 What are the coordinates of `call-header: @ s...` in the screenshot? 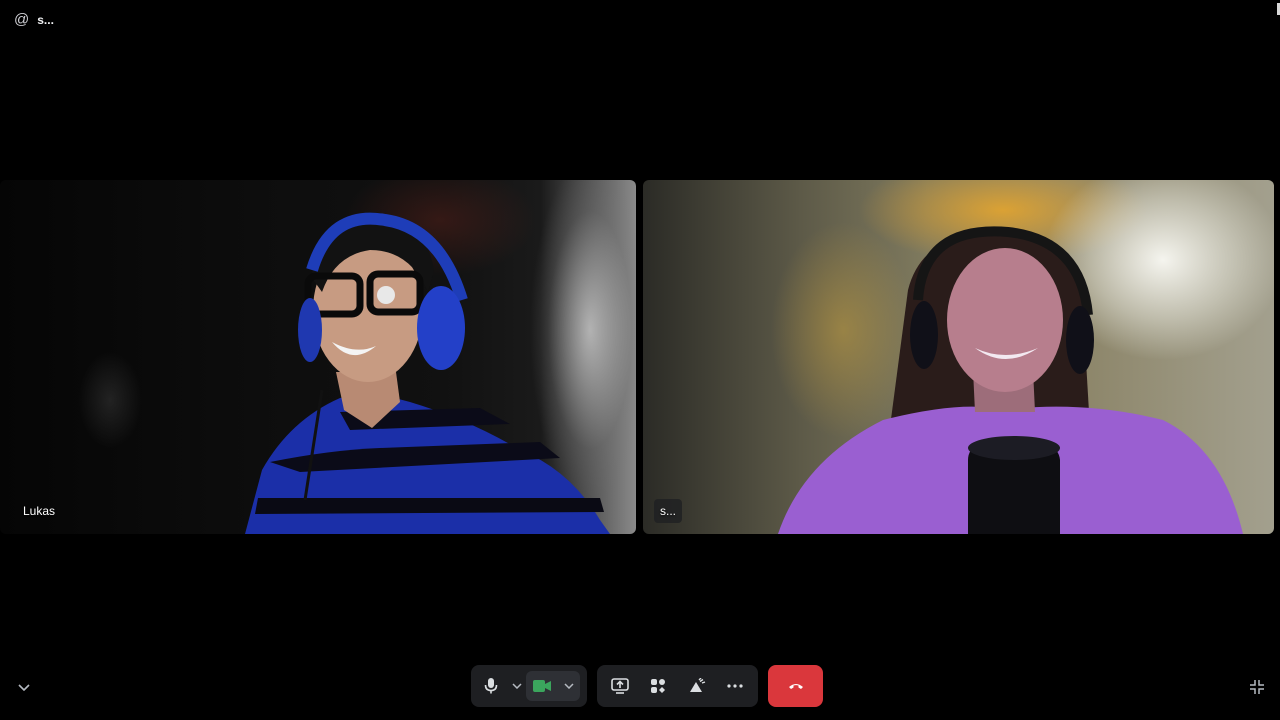 It's located at (640, 20).